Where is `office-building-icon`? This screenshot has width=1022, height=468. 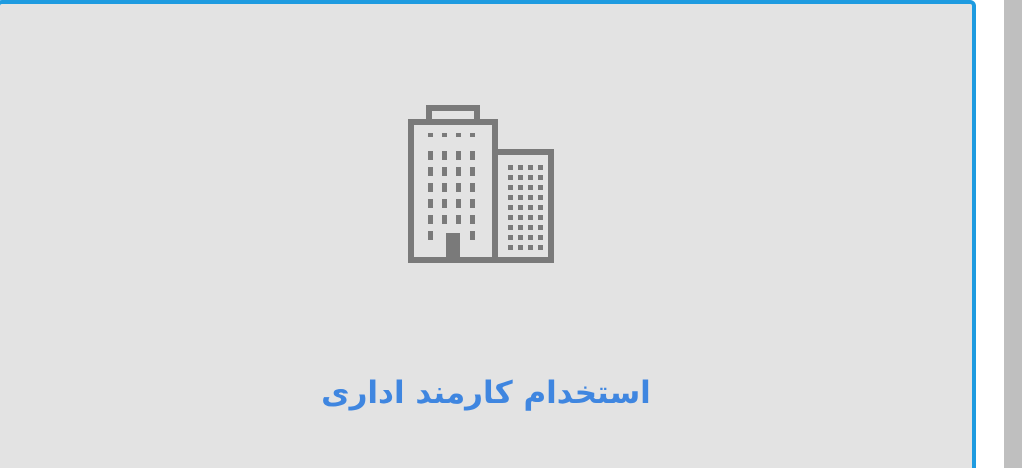
office-building-icon is located at coordinates (482, 186).